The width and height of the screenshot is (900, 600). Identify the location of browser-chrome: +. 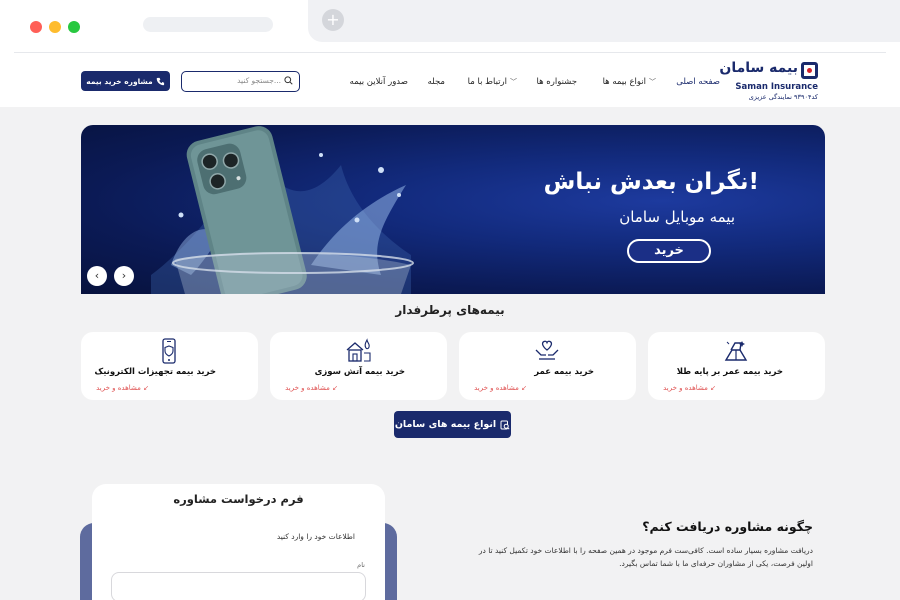
(450, 28).